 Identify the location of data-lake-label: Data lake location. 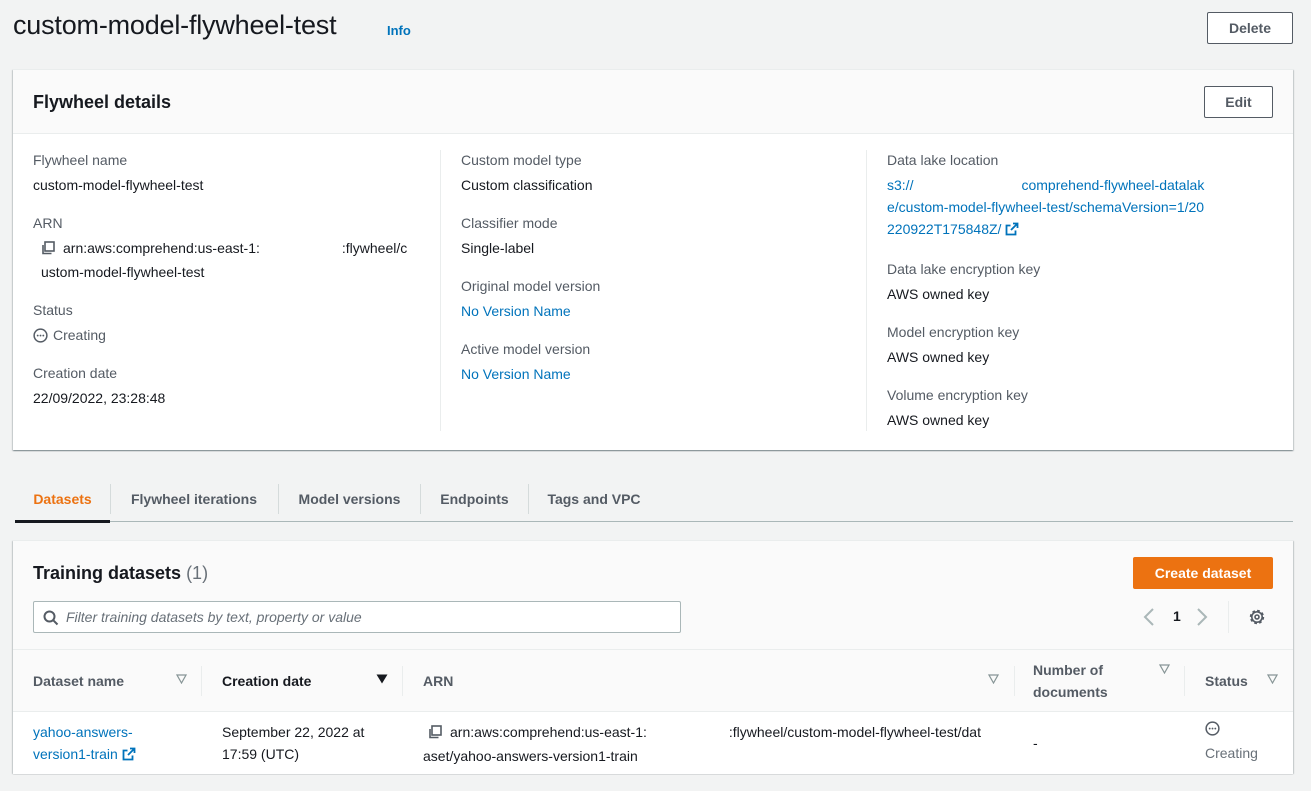
(943, 160).